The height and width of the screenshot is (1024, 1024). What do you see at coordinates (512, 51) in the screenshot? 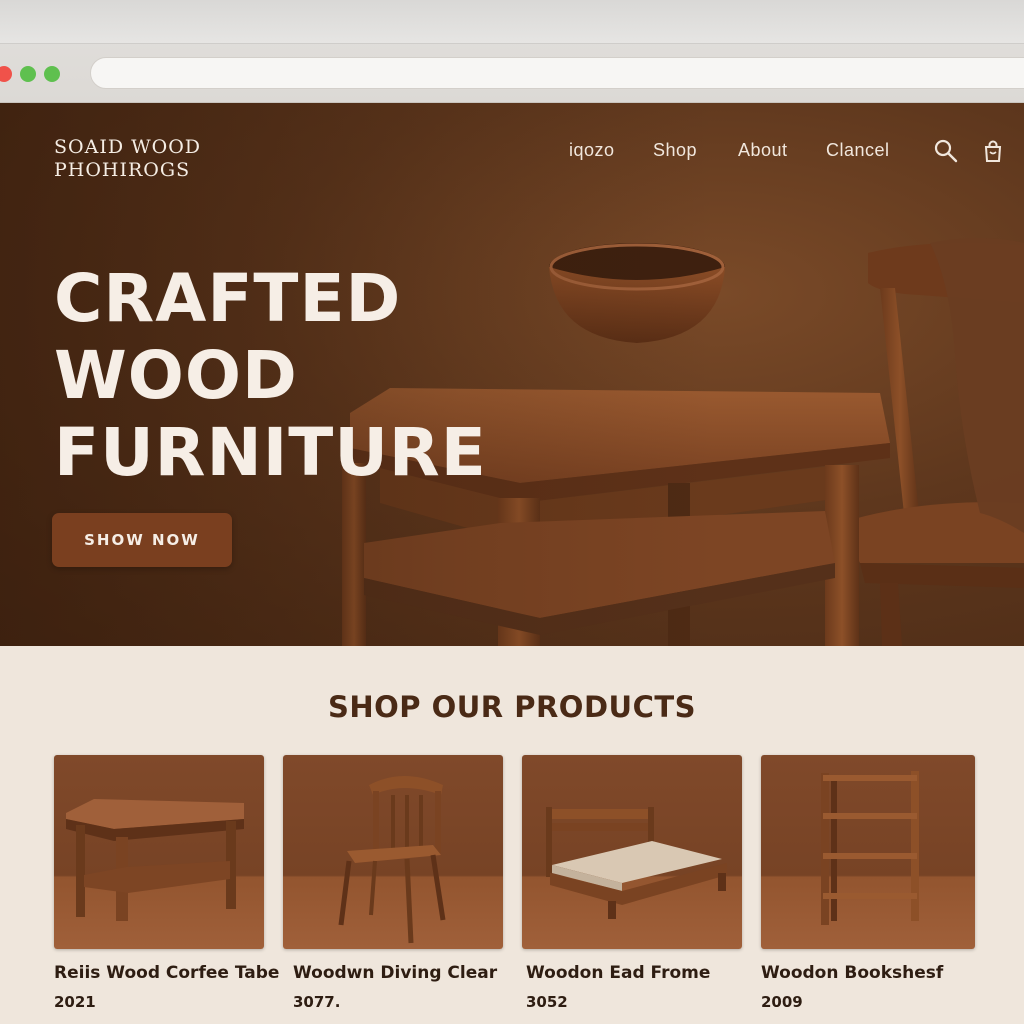
I see `browser-chrome` at bounding box center [512, 51].